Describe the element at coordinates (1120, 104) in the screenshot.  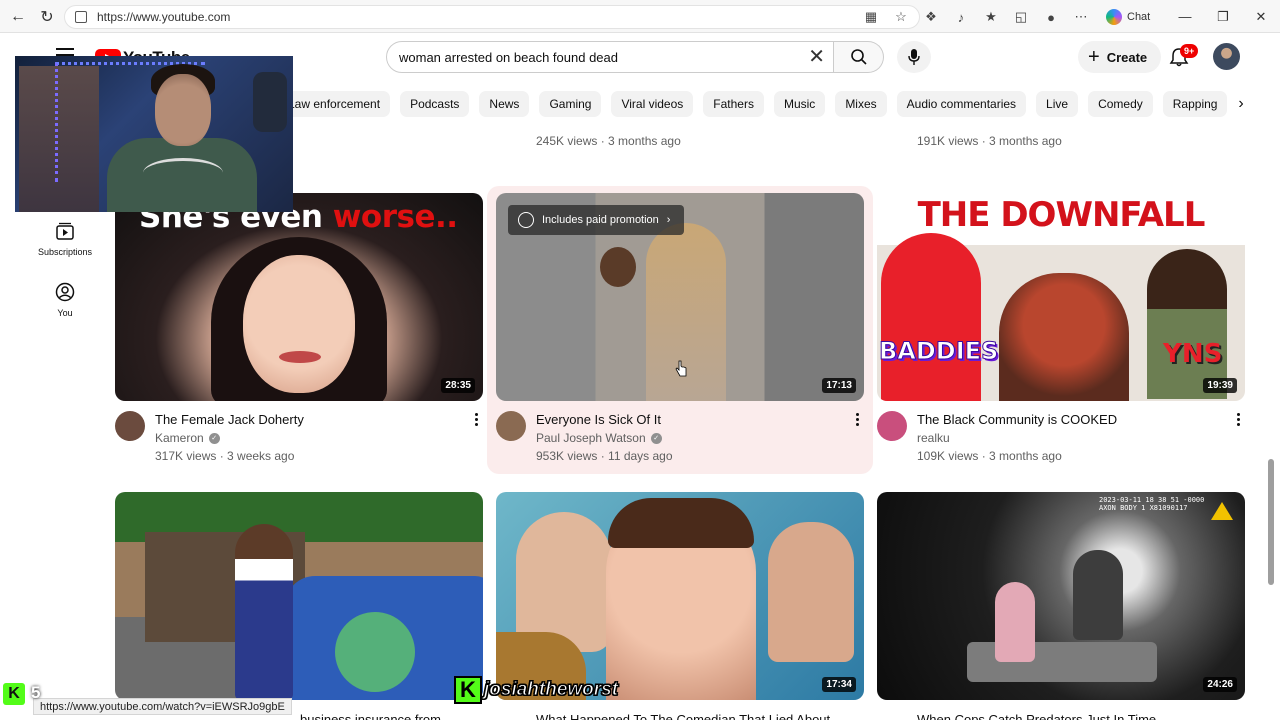
I see `chip-comedy: Comedy` at that location.